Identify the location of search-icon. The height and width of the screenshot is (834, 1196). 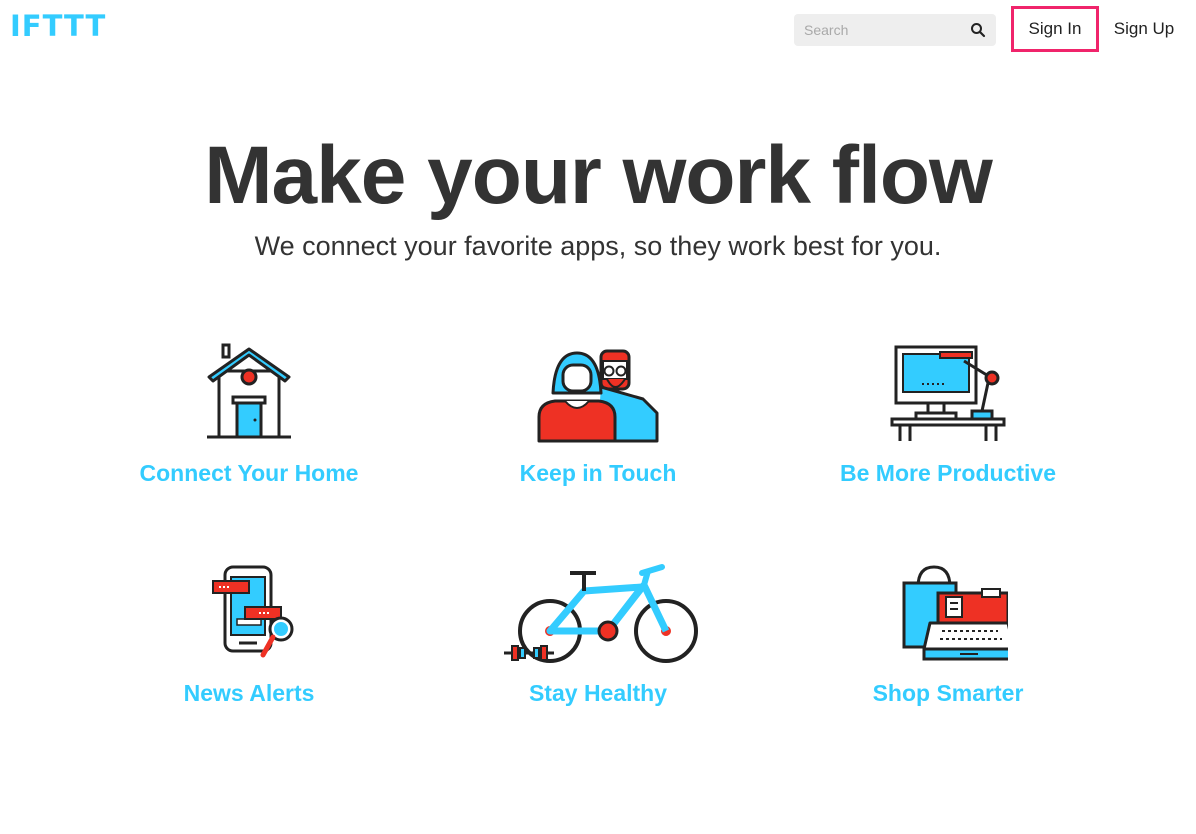
(978, 30).